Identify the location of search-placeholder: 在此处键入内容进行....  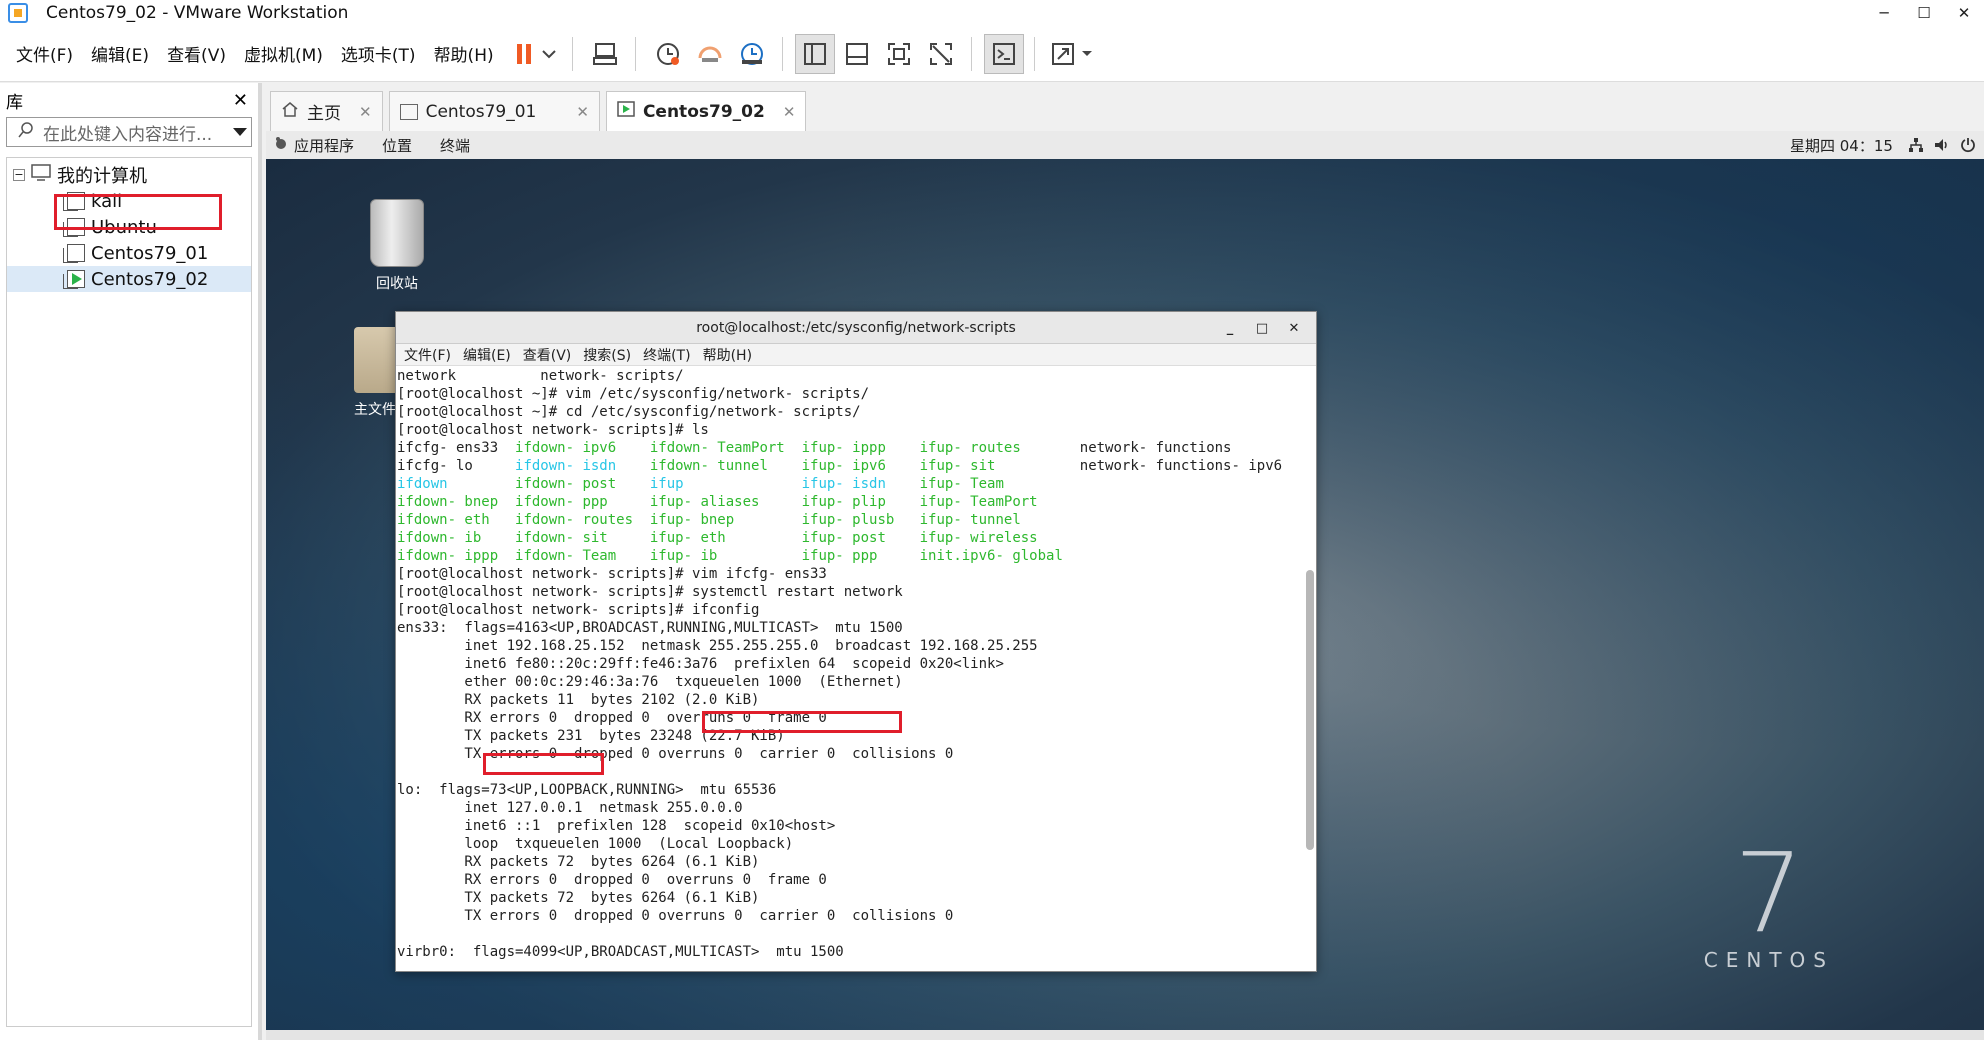
(128, 134).